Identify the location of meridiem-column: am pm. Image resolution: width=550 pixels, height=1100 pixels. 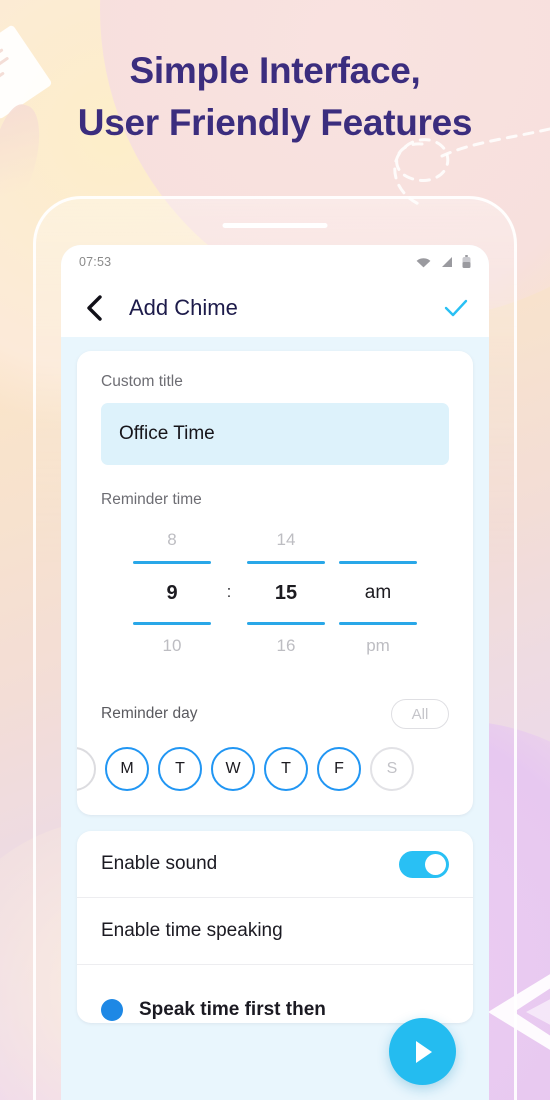
(378, 593).